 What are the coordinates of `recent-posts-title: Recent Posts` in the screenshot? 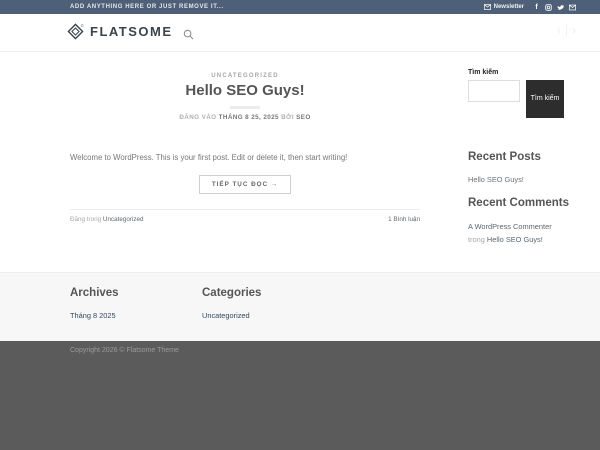 It's located at (504, 157).